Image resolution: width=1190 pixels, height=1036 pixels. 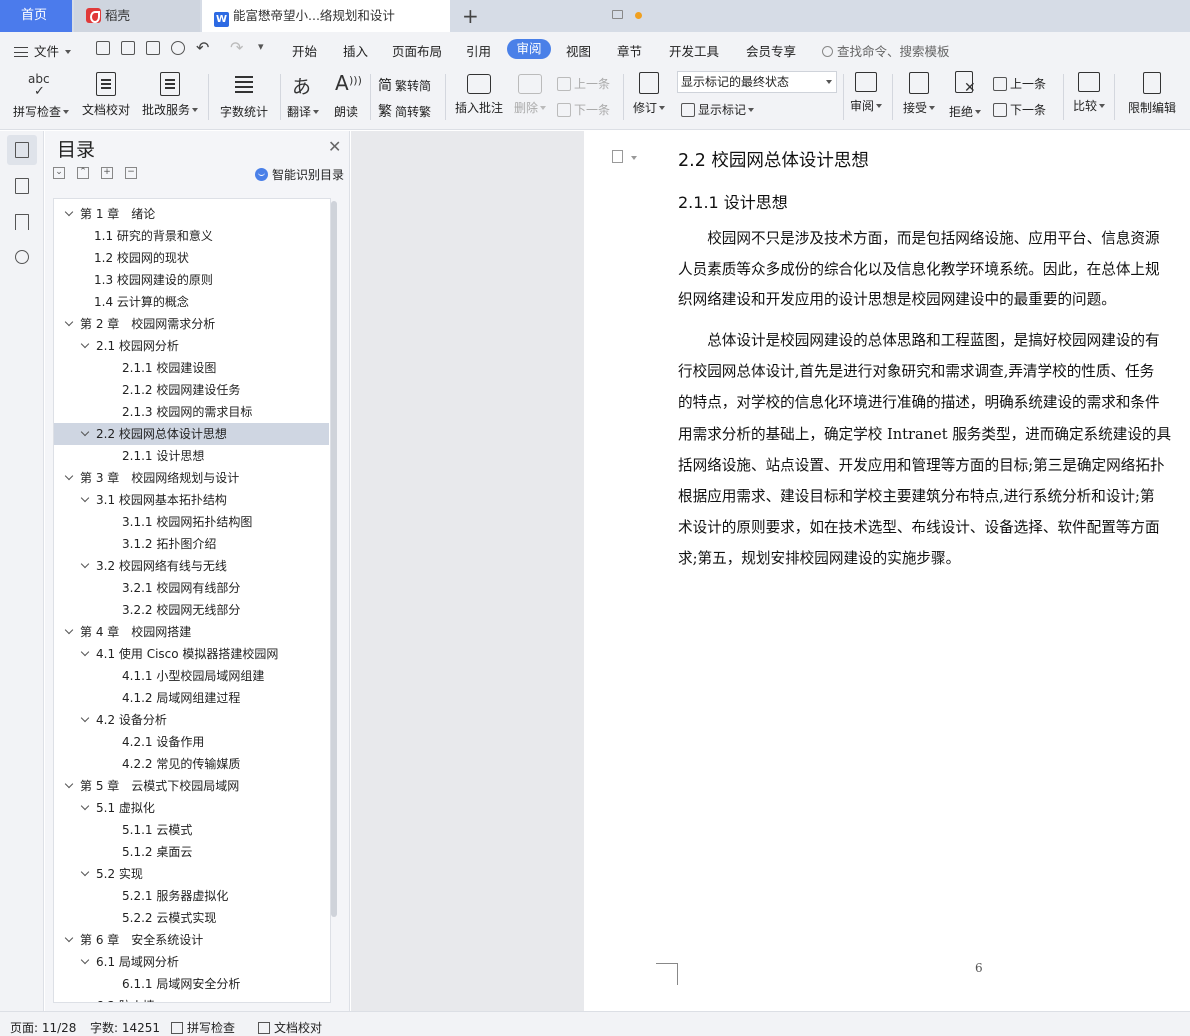 What do you see at coordinates (191, 852) in the screenshot?
I see `toc-item: 5.1.2 桌面云` at bounding box center [191, 852].